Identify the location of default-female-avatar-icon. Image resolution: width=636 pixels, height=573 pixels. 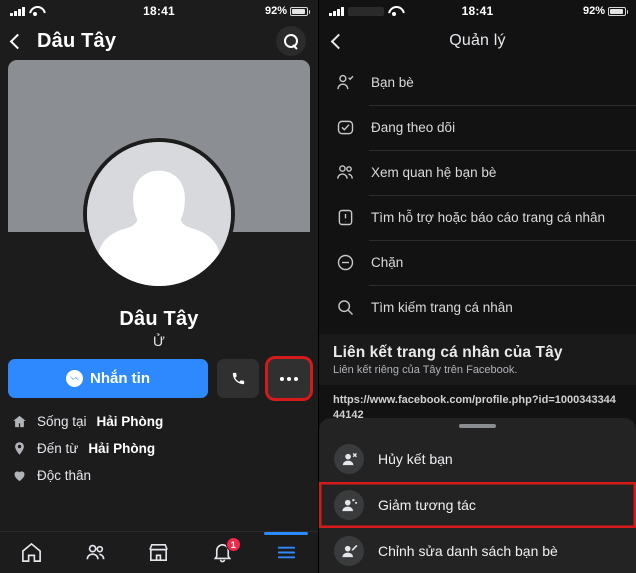
(159, 214).